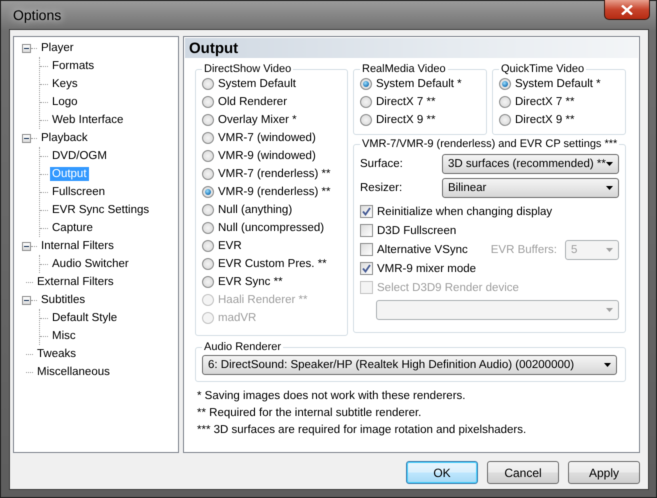 This screenshot has height=498, width=657. Describe the element at coordinates (63, 300) in the screenshot. I see `tree-item: Subtitles` at that location.